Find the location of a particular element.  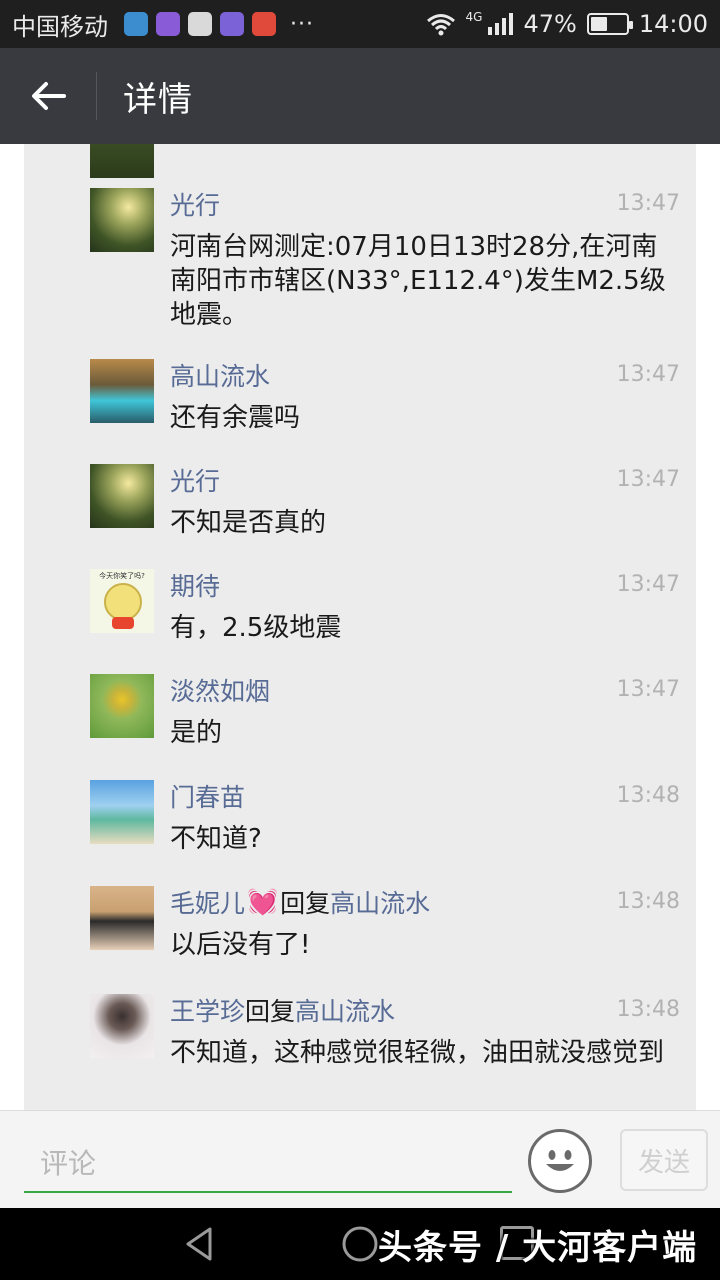

gallery-icon is located at coordinates (168, 24).